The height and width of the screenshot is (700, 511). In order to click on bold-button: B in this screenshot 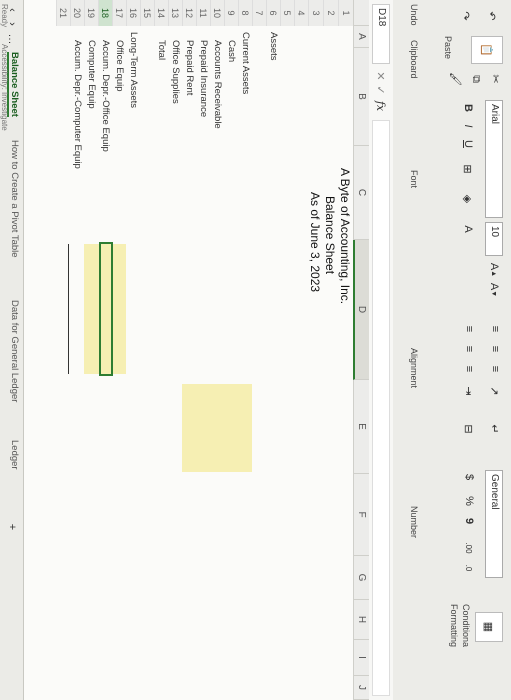, I will do `click(468, 108)`.